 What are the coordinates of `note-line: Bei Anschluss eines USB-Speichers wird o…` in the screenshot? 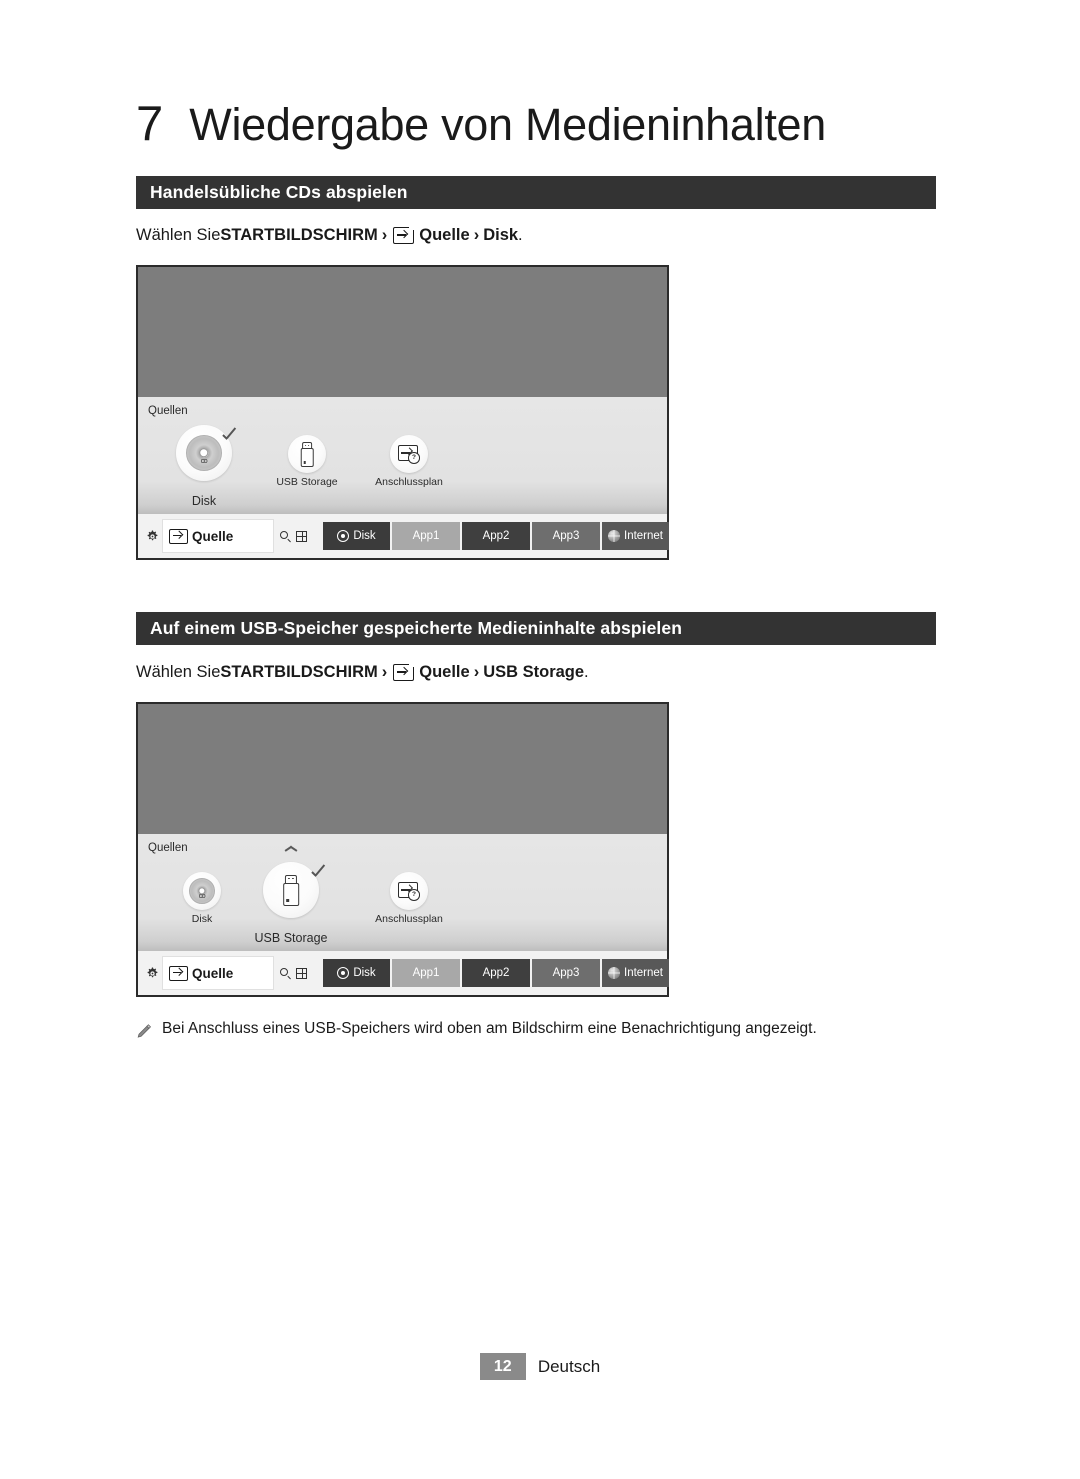 It's located at (546, 1030).